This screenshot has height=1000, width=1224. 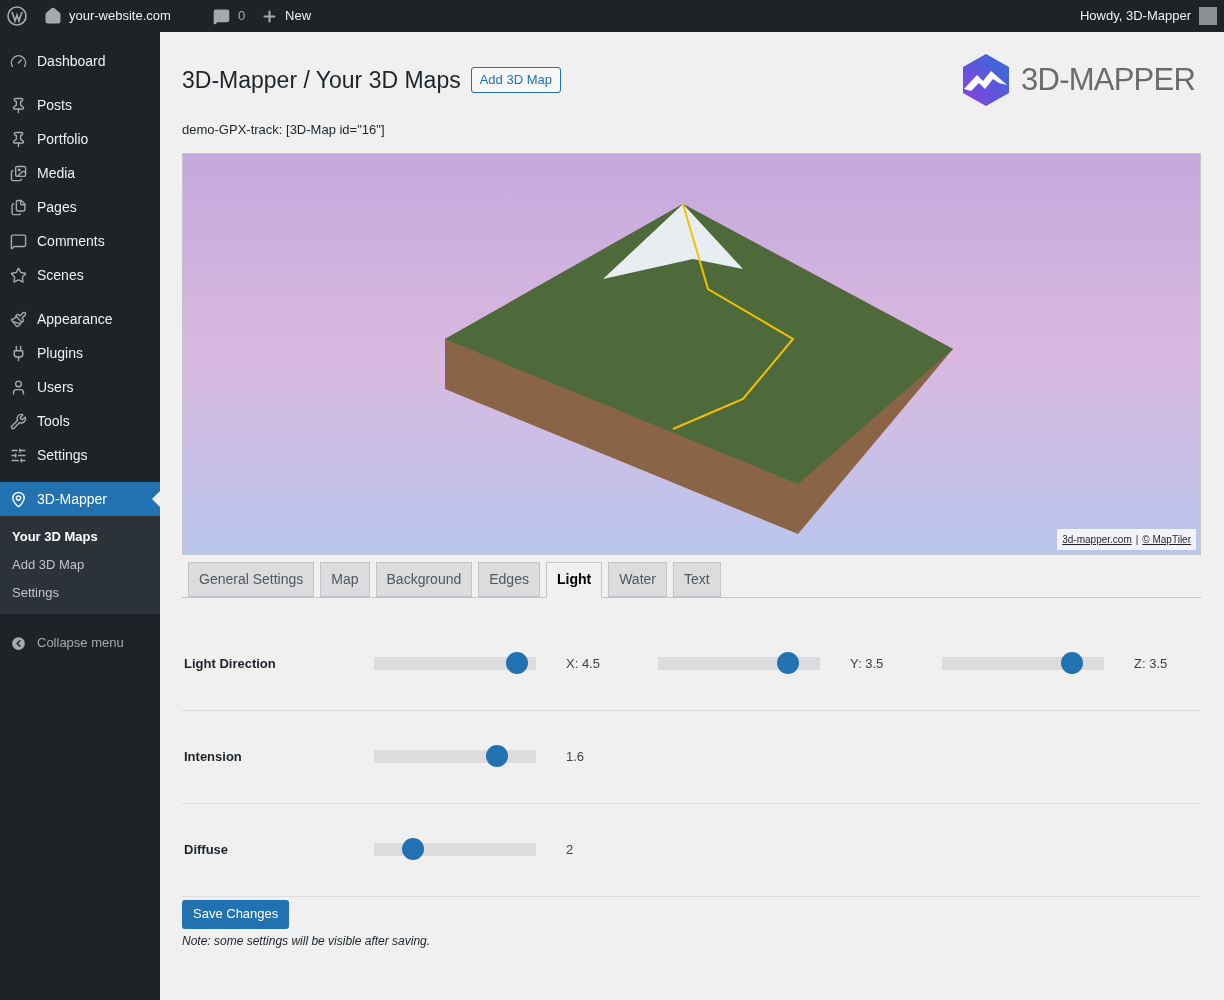 I want to click on mountain-hexagon-logo-icon, so click(x=986, y=80).